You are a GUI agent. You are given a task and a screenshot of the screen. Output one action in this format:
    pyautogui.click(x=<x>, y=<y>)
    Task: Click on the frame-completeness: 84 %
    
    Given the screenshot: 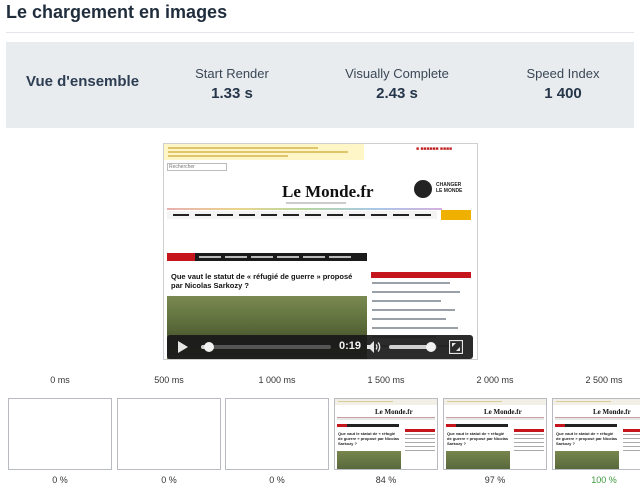 What is the action you would take?
    pyautogui.click(x=386, y=480)
    